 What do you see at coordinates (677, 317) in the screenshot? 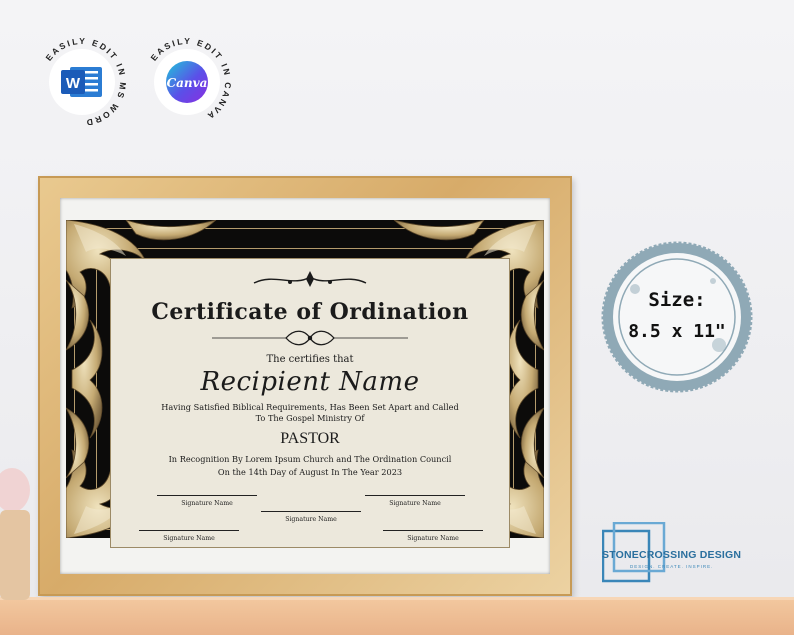
I see `size-stamp: Size: 8.5 x 11"` at bounding box center [677, 317].